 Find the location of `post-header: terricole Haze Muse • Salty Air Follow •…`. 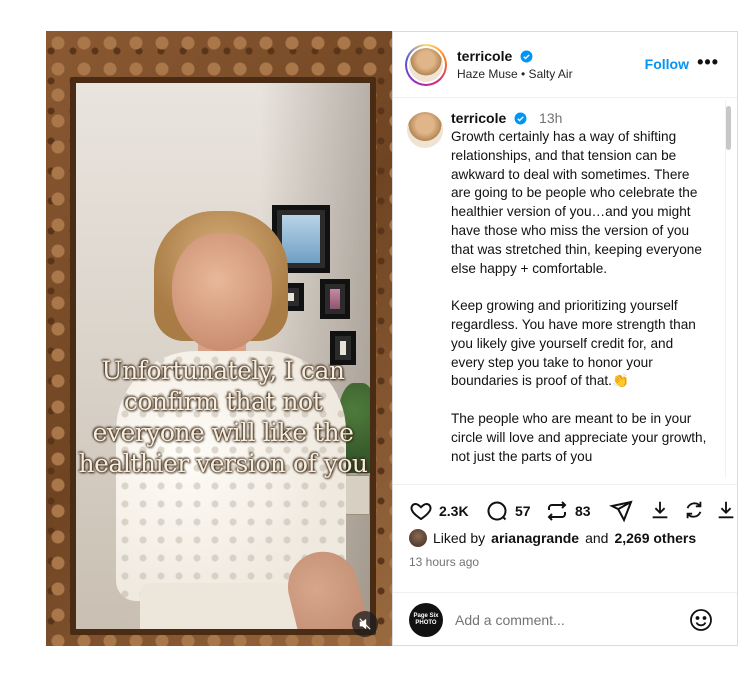

post-header: terricole Haze Muse • Salty Air Follow •… is located at coordinates (565, 65).